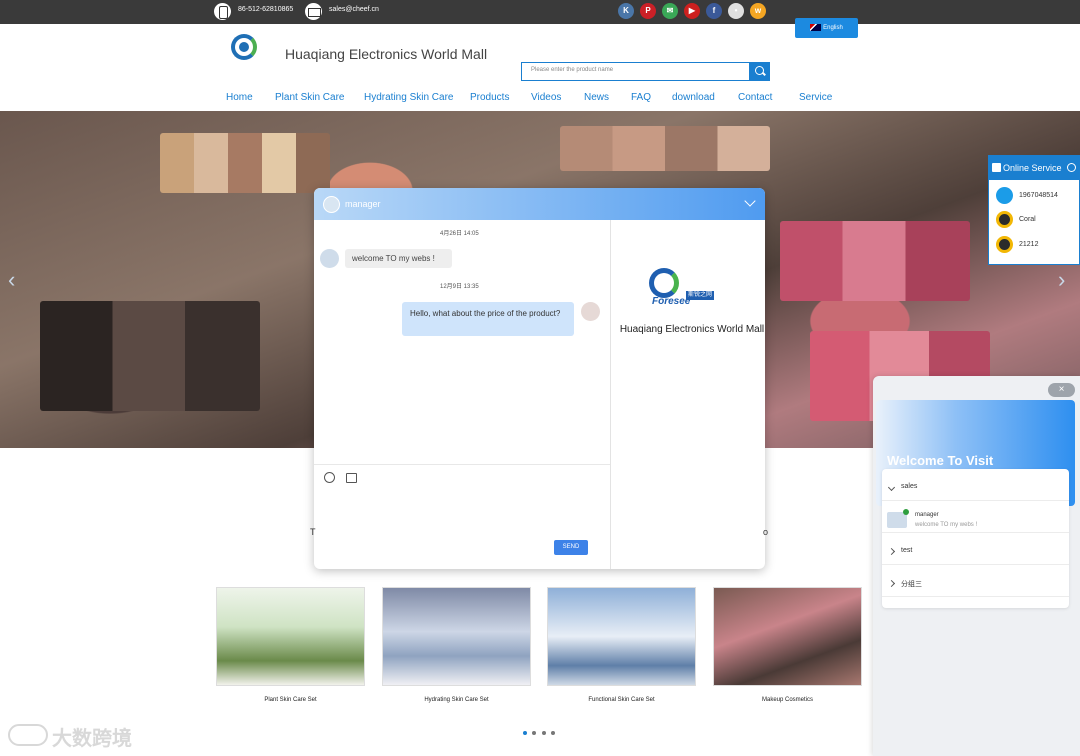 The image size is (1080, 756). I want to click on send-button: SEND, so click(571, 547).